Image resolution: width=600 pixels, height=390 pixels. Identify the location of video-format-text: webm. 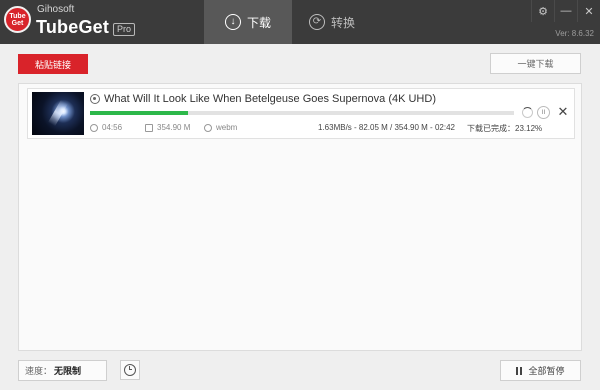
(227, 127).